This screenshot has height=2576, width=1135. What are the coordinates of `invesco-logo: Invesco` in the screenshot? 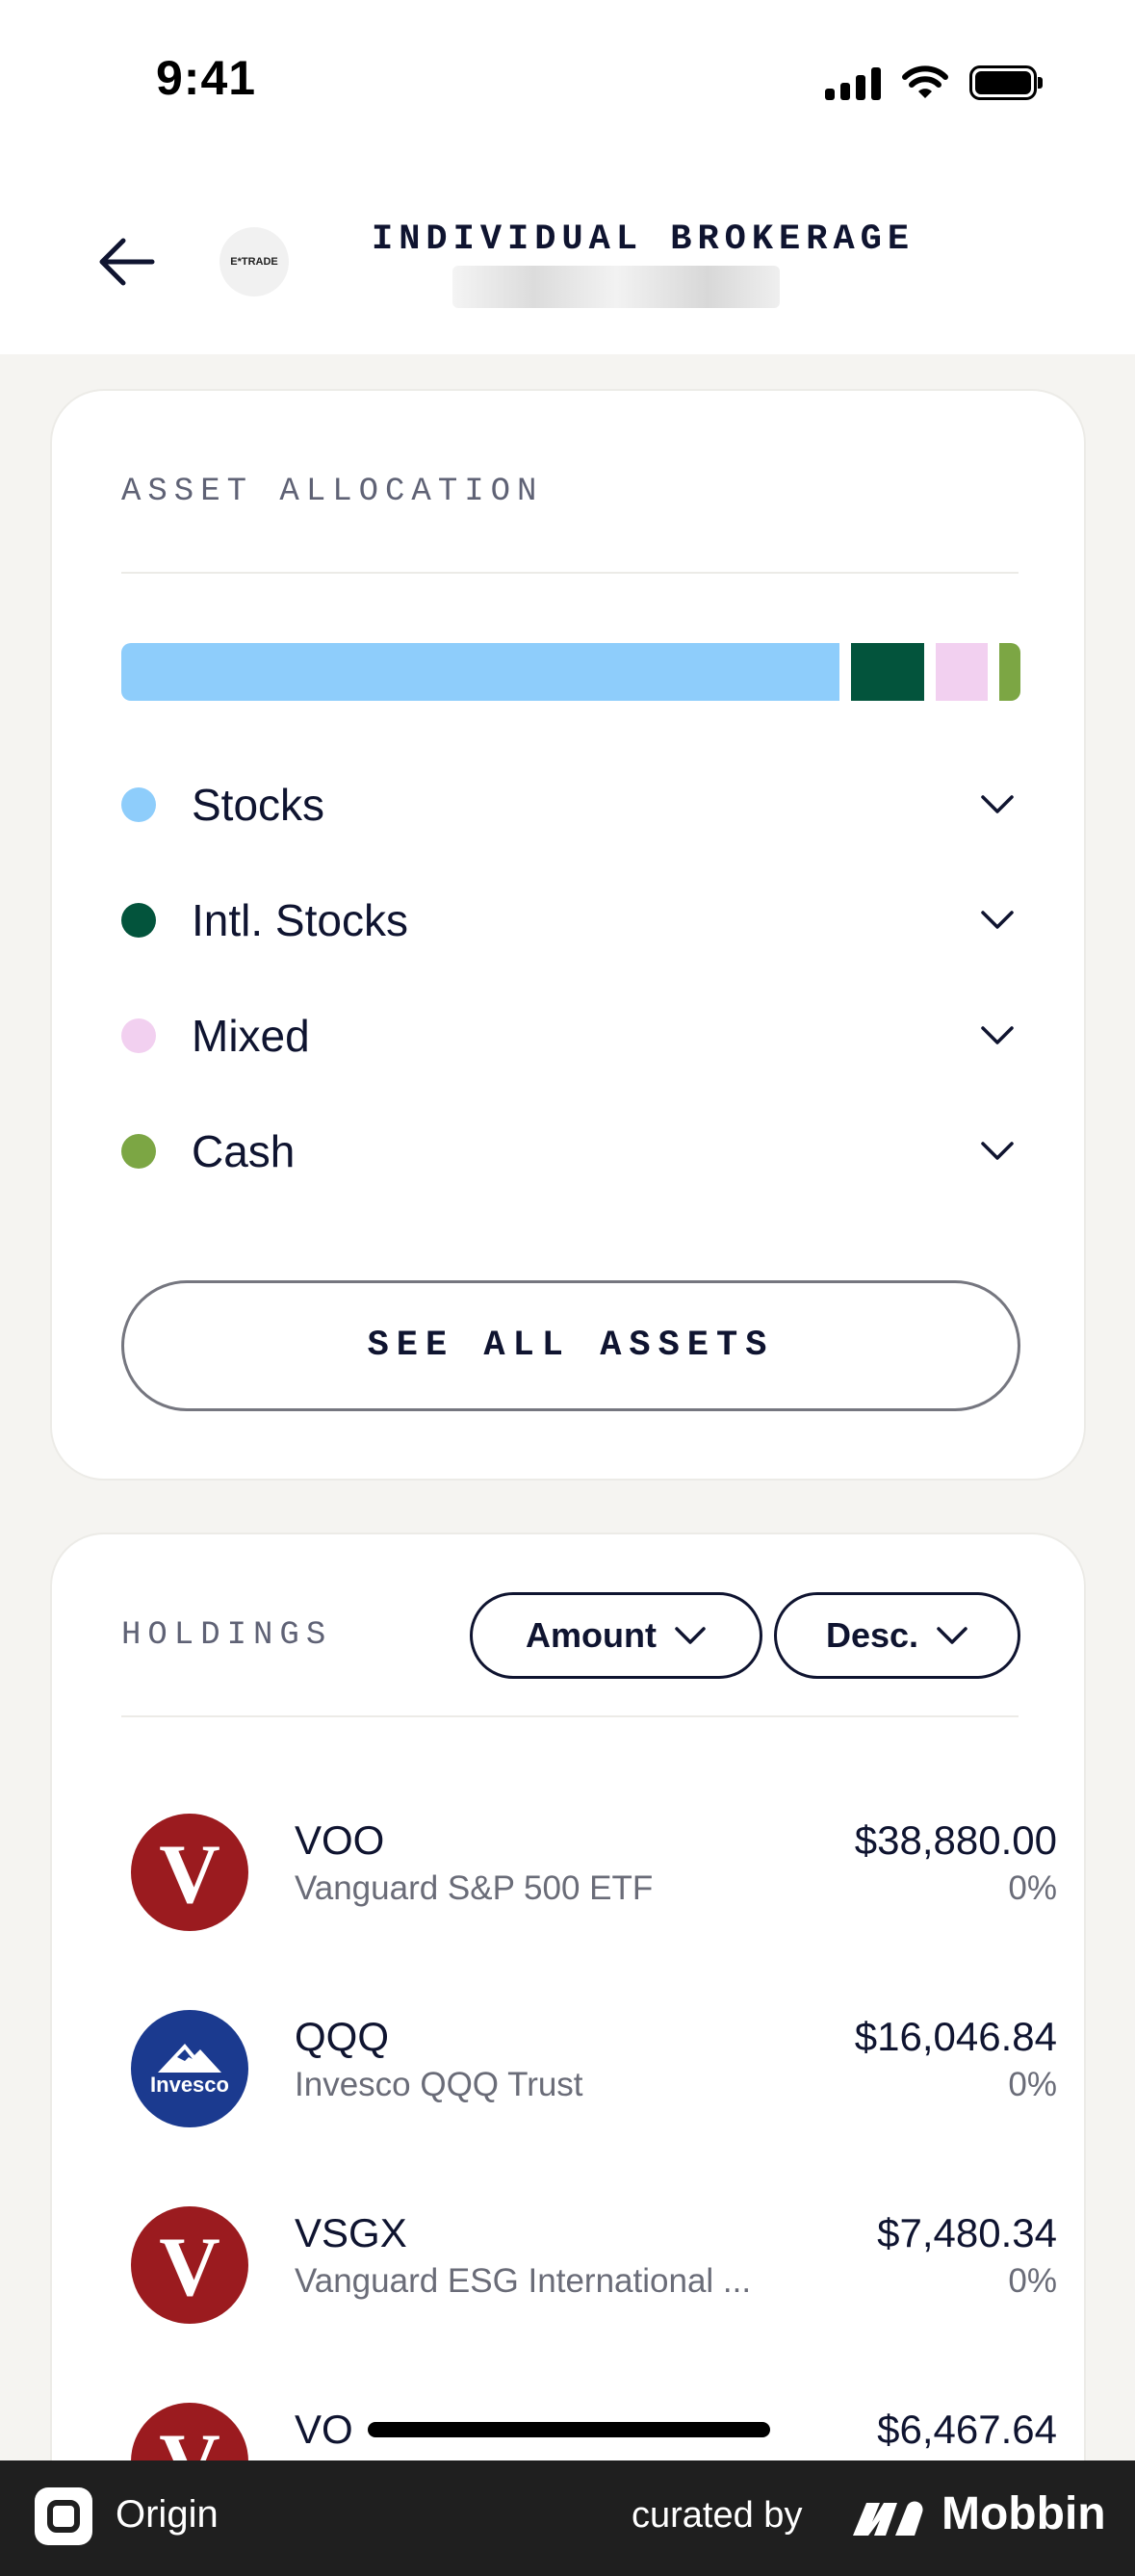 It's located at (189, 2069).